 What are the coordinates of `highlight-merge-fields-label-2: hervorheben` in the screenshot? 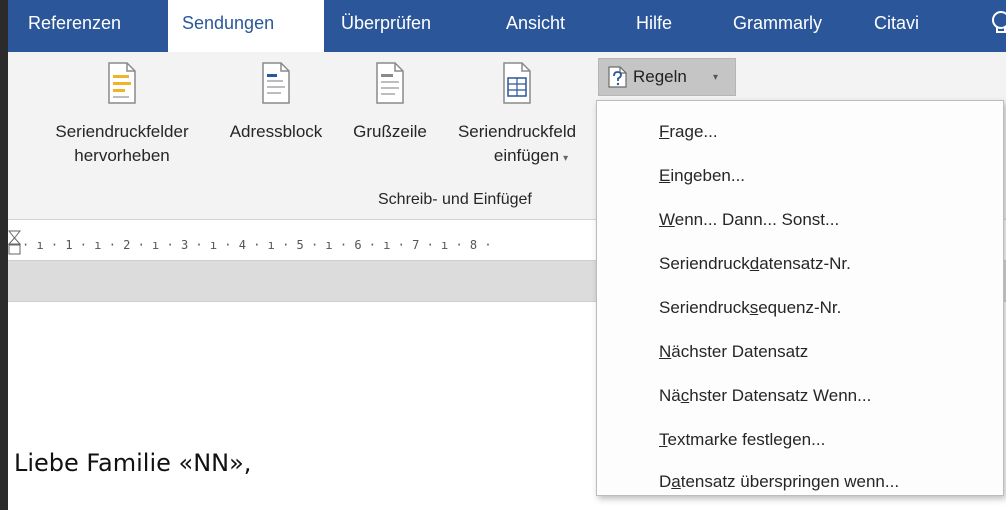 It's located at (122, 155).